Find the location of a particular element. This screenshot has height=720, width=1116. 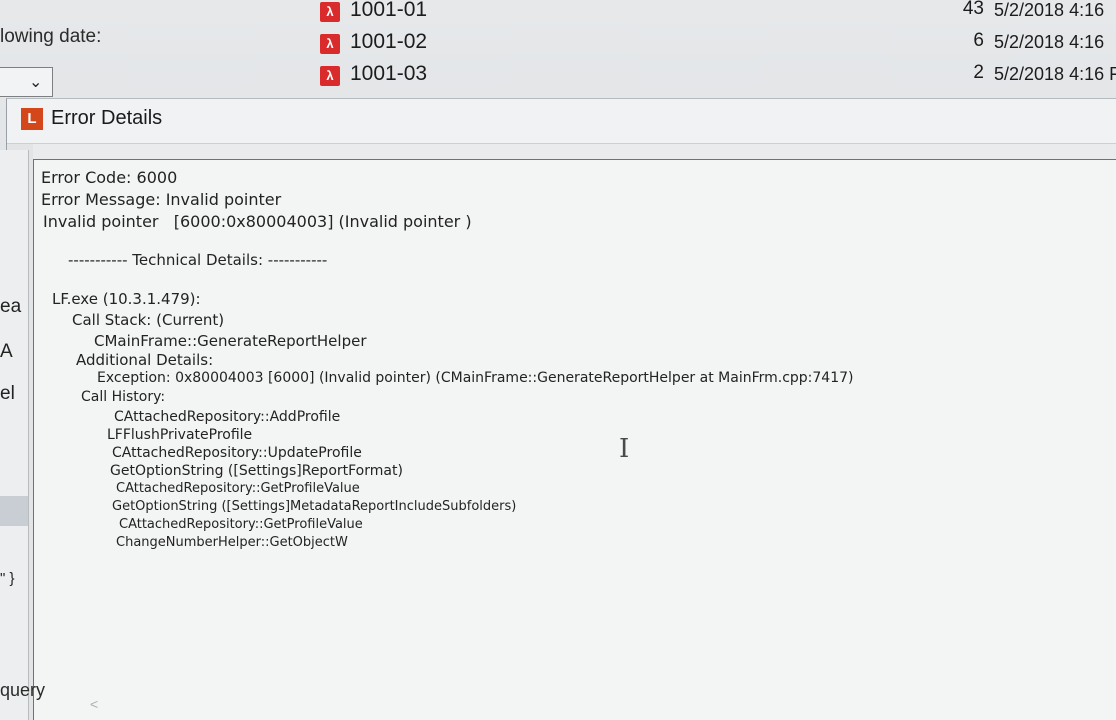

file-name: 1001-02 is located at coordinates (389, 41).